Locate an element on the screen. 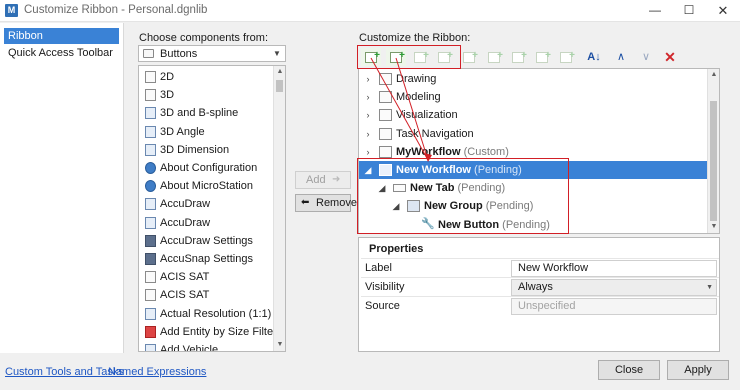  list-item: 3D and B-spline is located at coordinates (206, 113).